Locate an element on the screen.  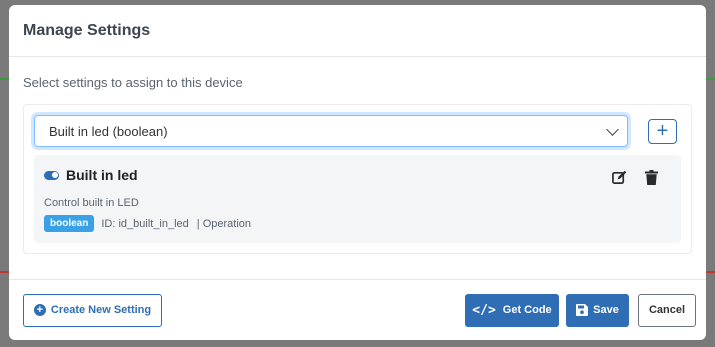
select-row: Built in led (boolean) + is located at coordinates (357, 131).